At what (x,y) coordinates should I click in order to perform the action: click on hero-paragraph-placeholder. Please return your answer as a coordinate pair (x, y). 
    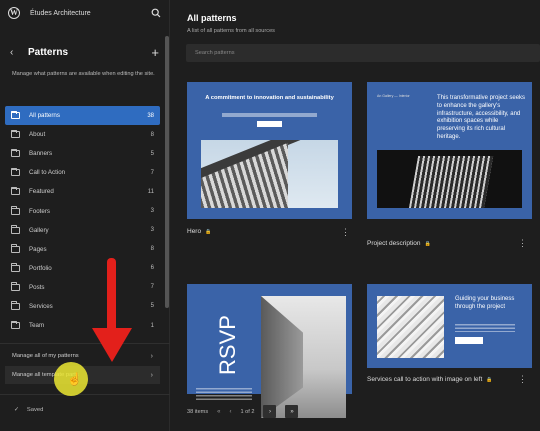
    Looking at the image, I should click on (269, 115).